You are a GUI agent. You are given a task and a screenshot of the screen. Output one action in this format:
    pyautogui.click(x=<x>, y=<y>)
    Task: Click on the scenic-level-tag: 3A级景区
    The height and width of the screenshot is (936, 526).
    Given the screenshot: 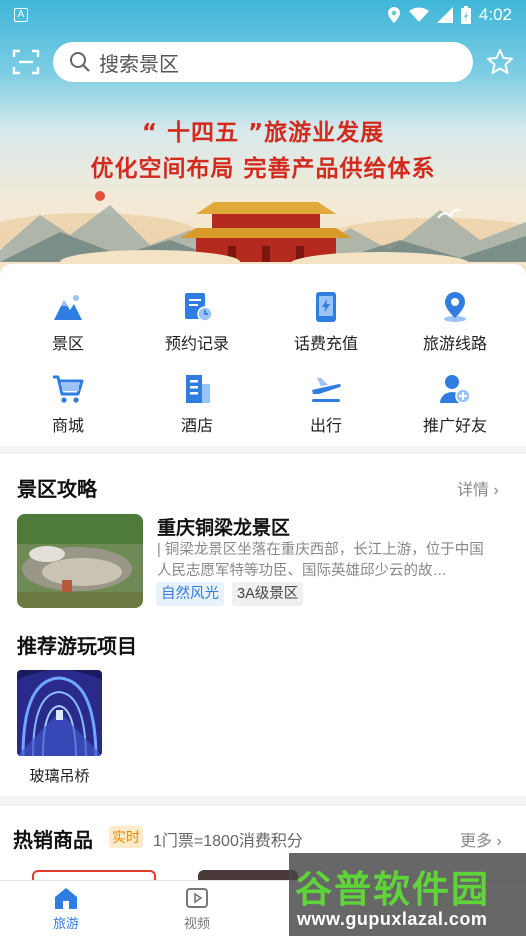 What is the action you would take?
    pyautogui.click(x=268, y=594)
    